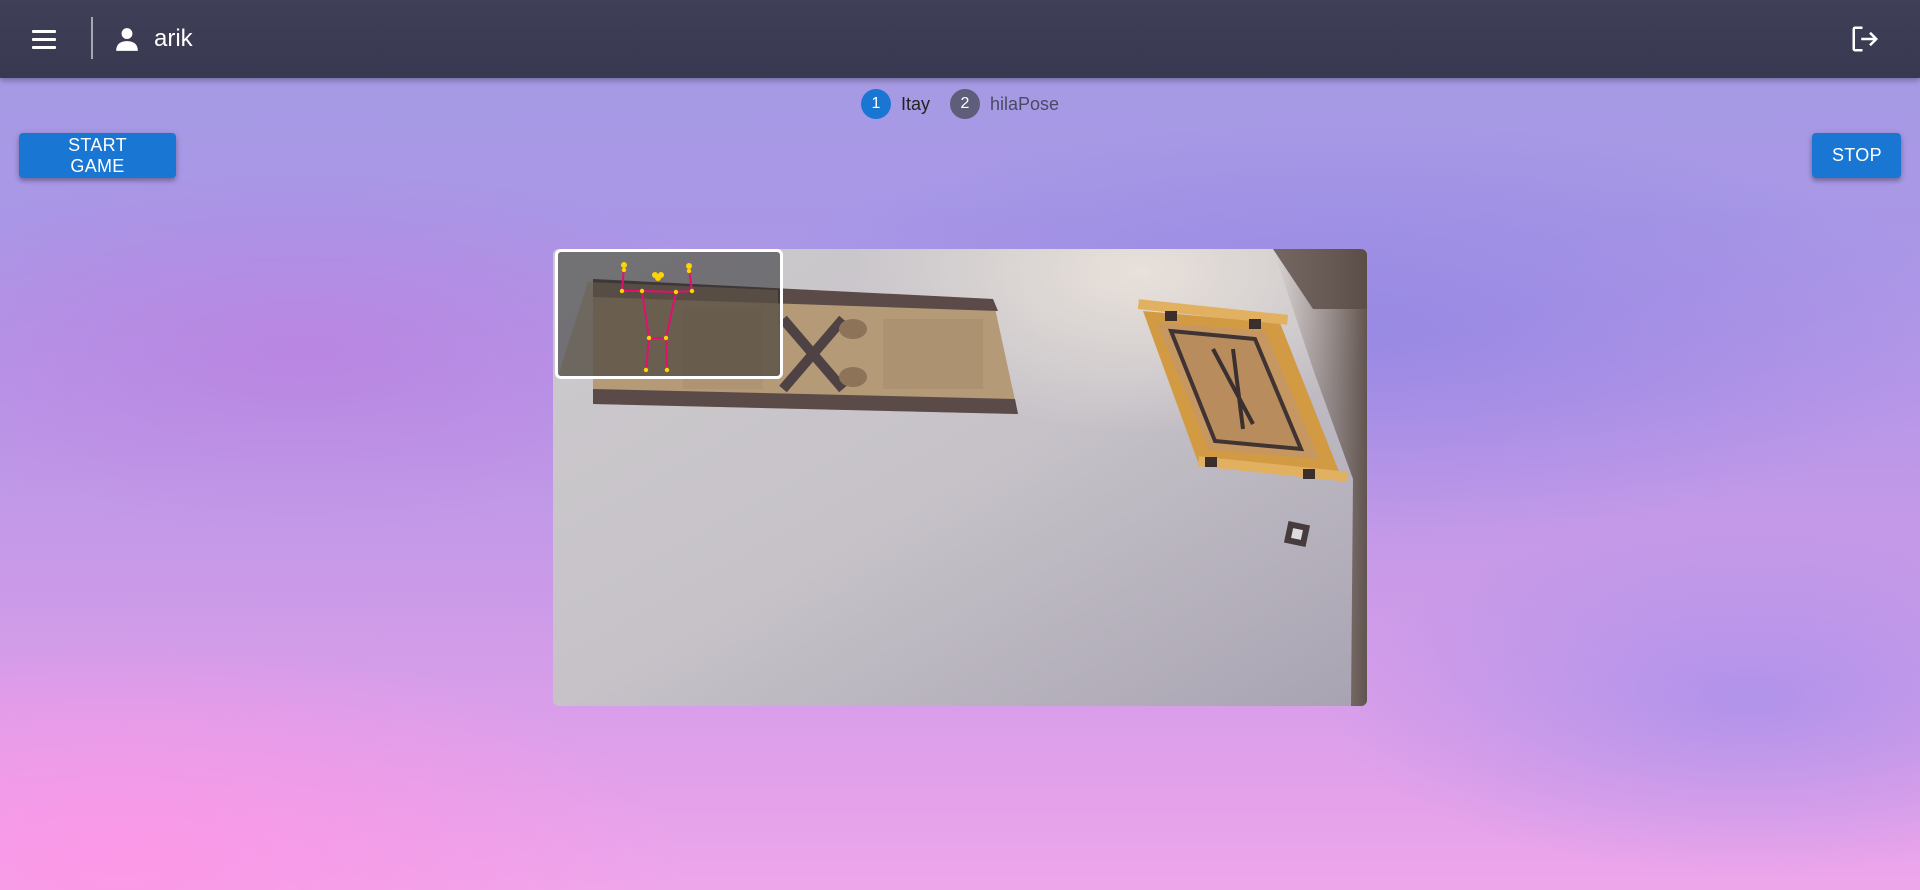  What do you see at coordinates (1856, 155) in the screenshot?
I see `stop-button: STOP` at bounding box center [1856, 155].